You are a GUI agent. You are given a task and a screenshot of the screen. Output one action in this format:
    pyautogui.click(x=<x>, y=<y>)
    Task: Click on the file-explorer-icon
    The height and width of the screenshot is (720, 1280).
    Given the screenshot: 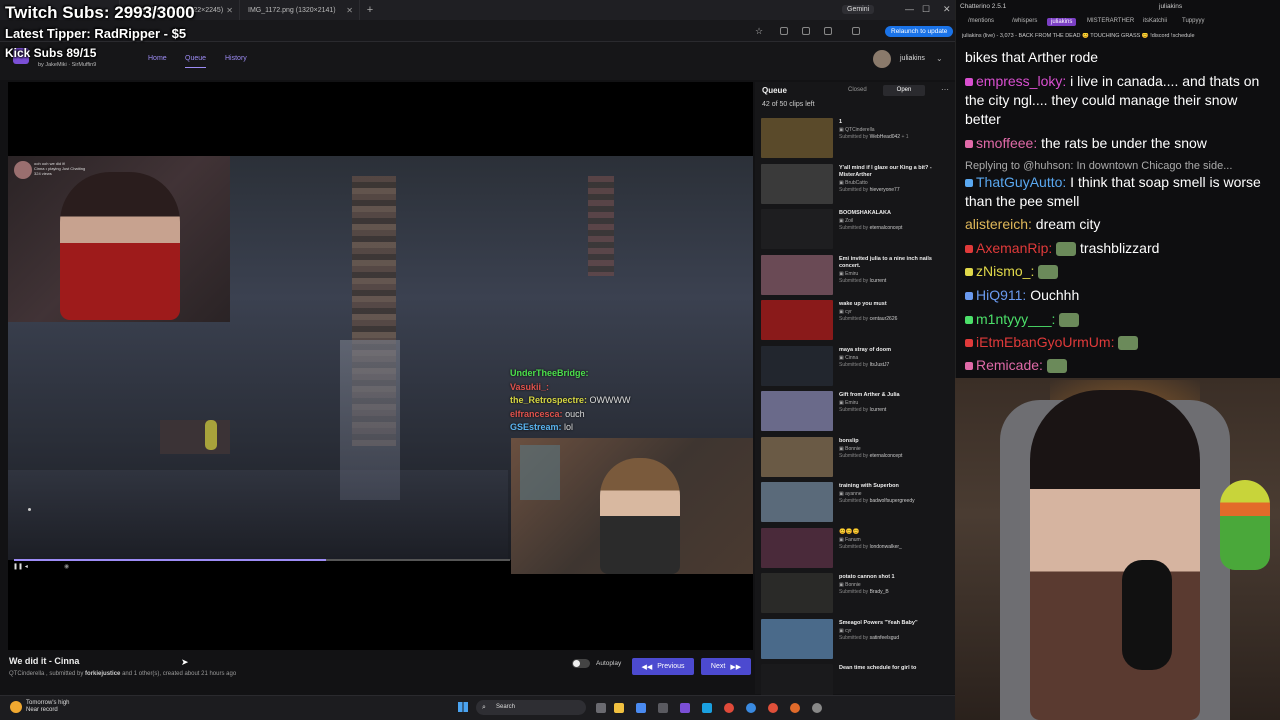 What is the action you would take?
    pyautogui.click(x=619, y=708)
    